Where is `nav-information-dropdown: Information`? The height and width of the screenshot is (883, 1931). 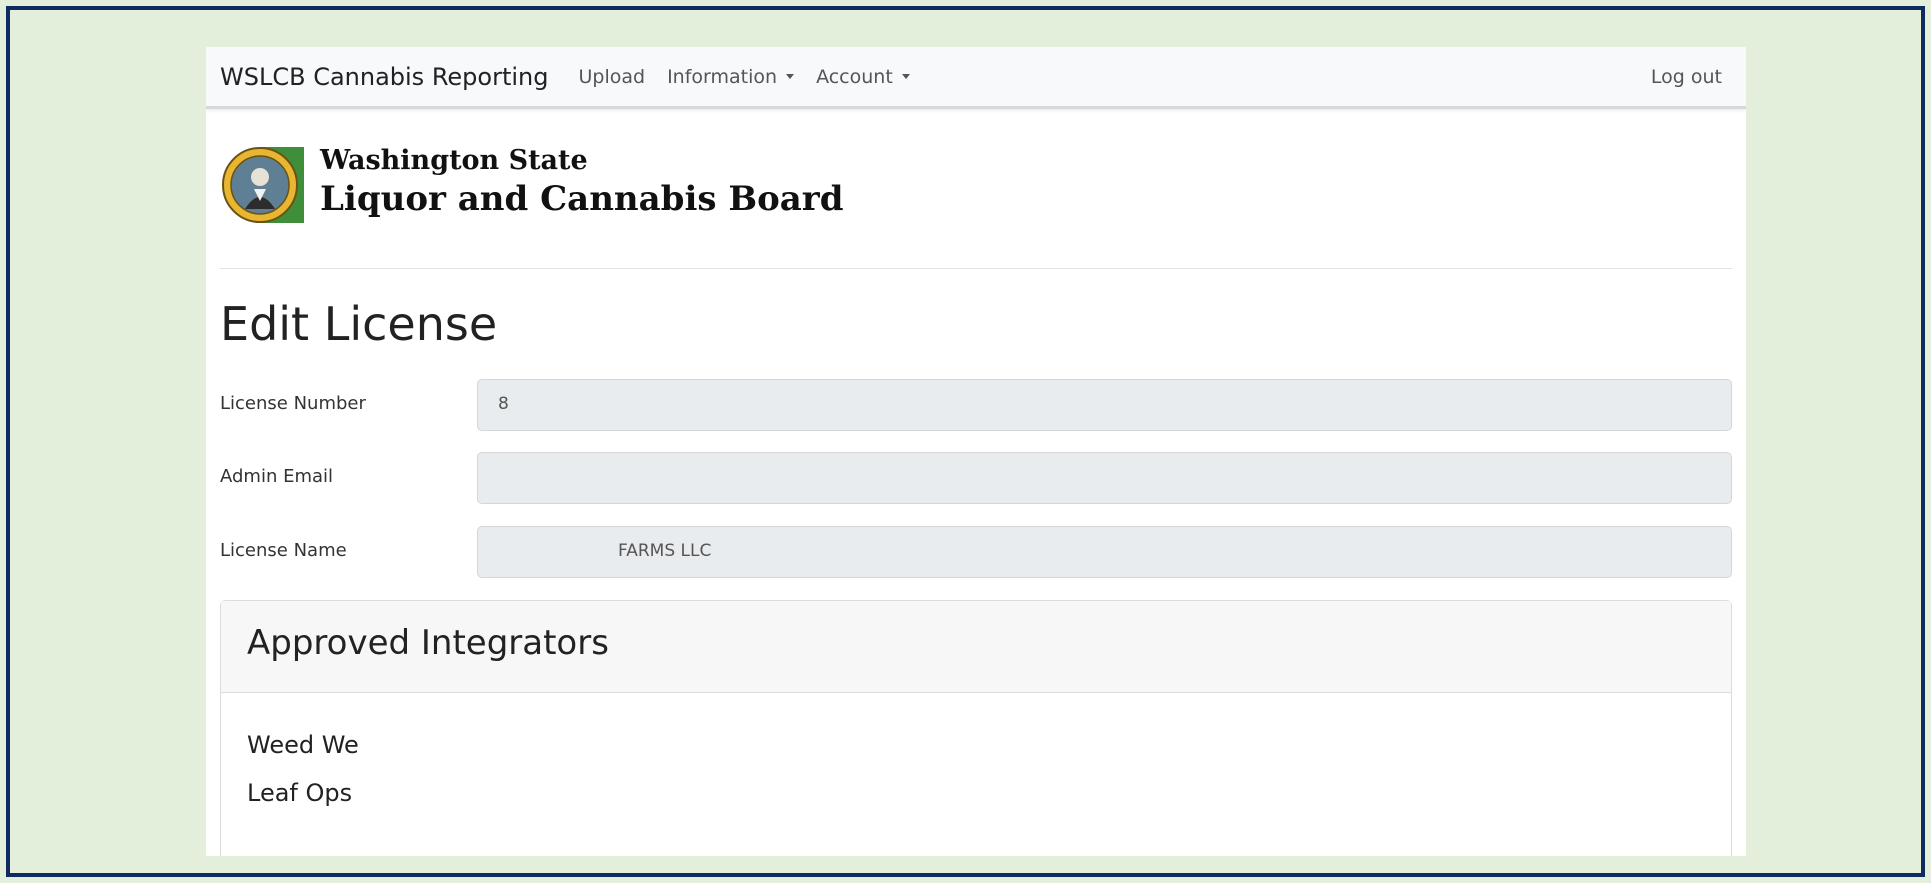 nav-information-dropdown: Information is located at coordinates (731, 76).